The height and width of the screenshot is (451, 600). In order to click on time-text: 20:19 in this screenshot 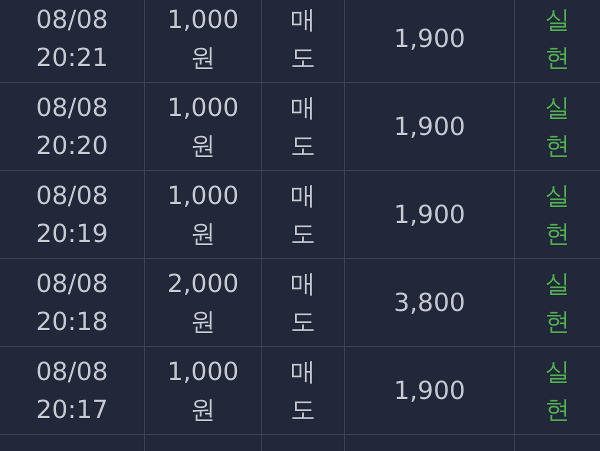, I will do `click(72, 234)`.